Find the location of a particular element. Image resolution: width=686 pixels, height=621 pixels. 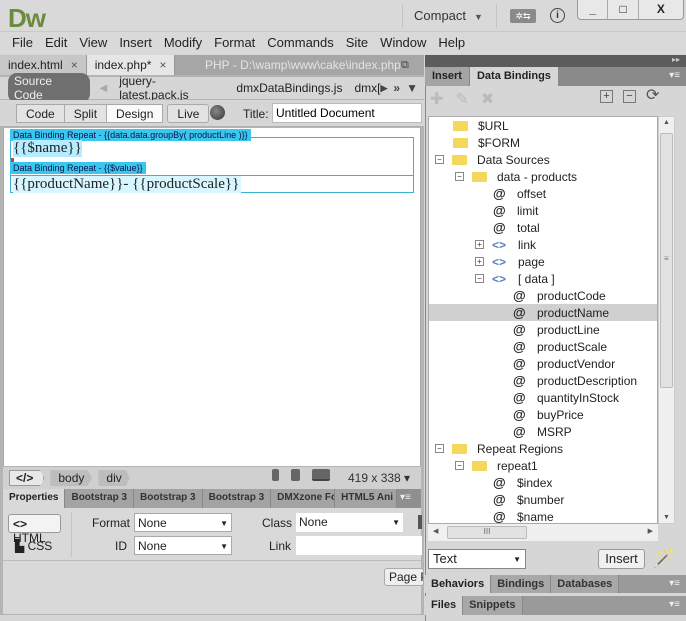

delete-icon: ✖ is located at coordinates (487, 99).